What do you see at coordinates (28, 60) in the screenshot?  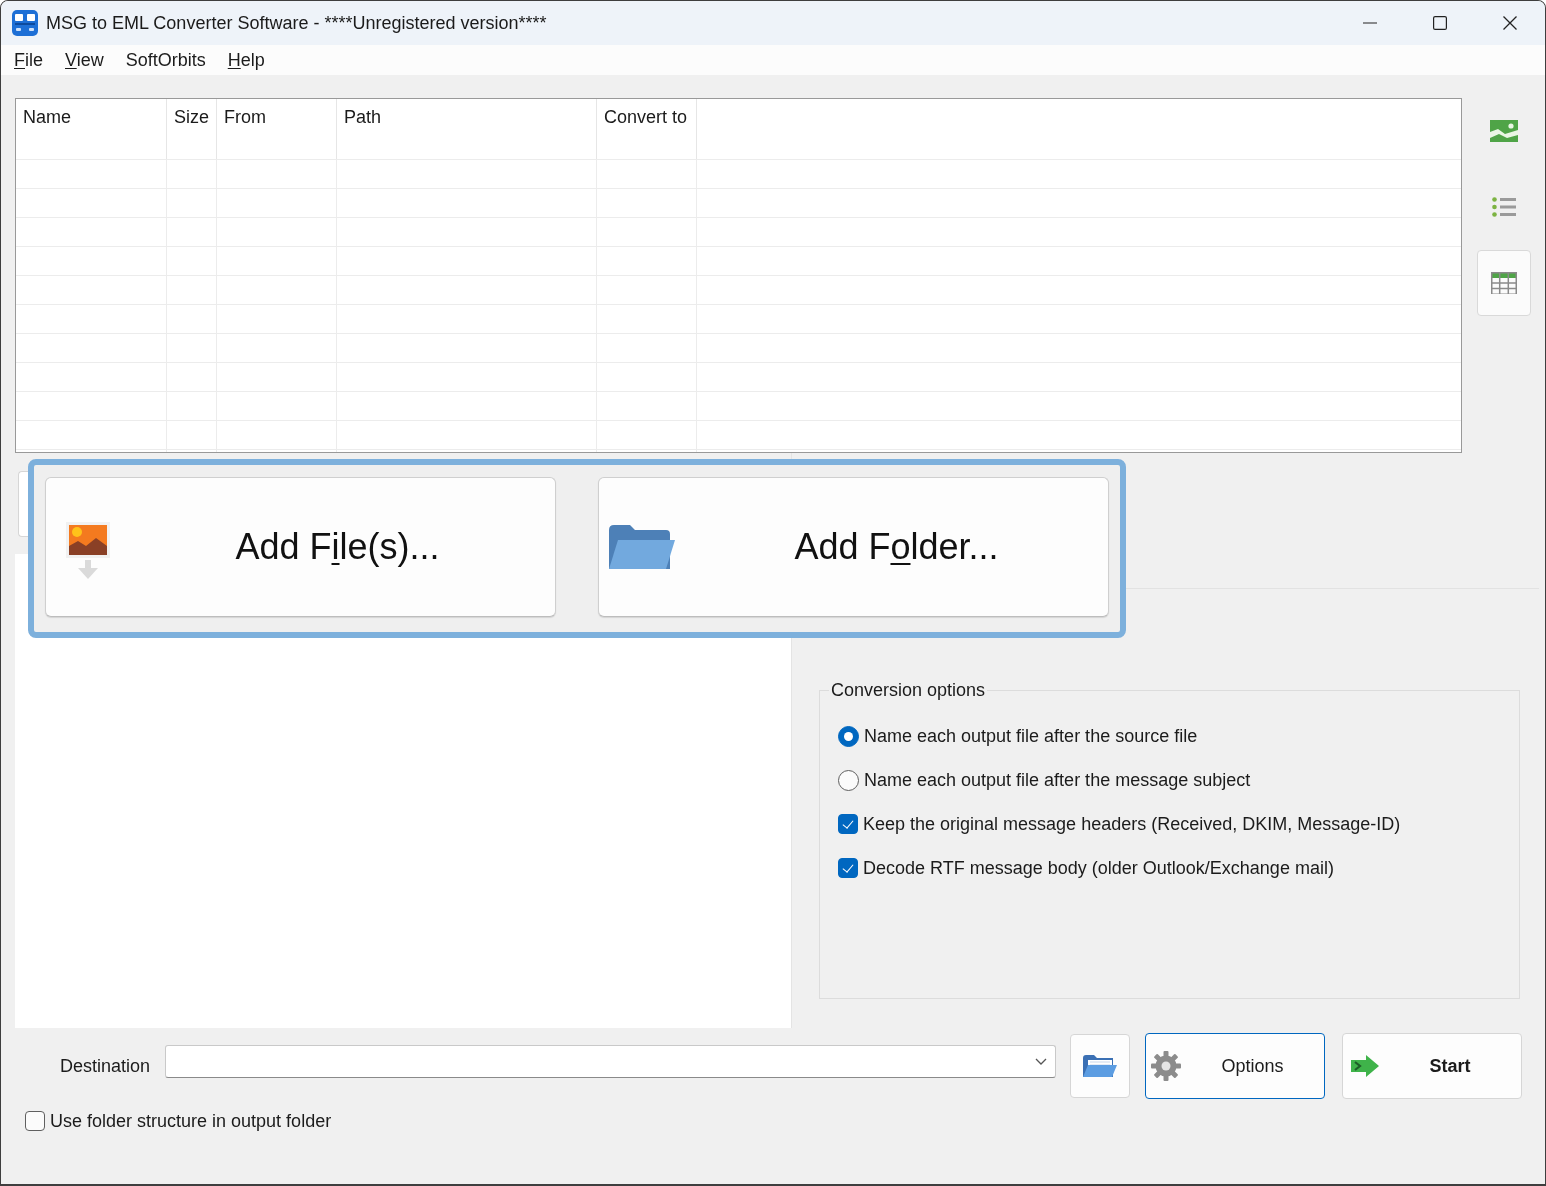 I see `menu-item: File` at bounding box center [28, 60].